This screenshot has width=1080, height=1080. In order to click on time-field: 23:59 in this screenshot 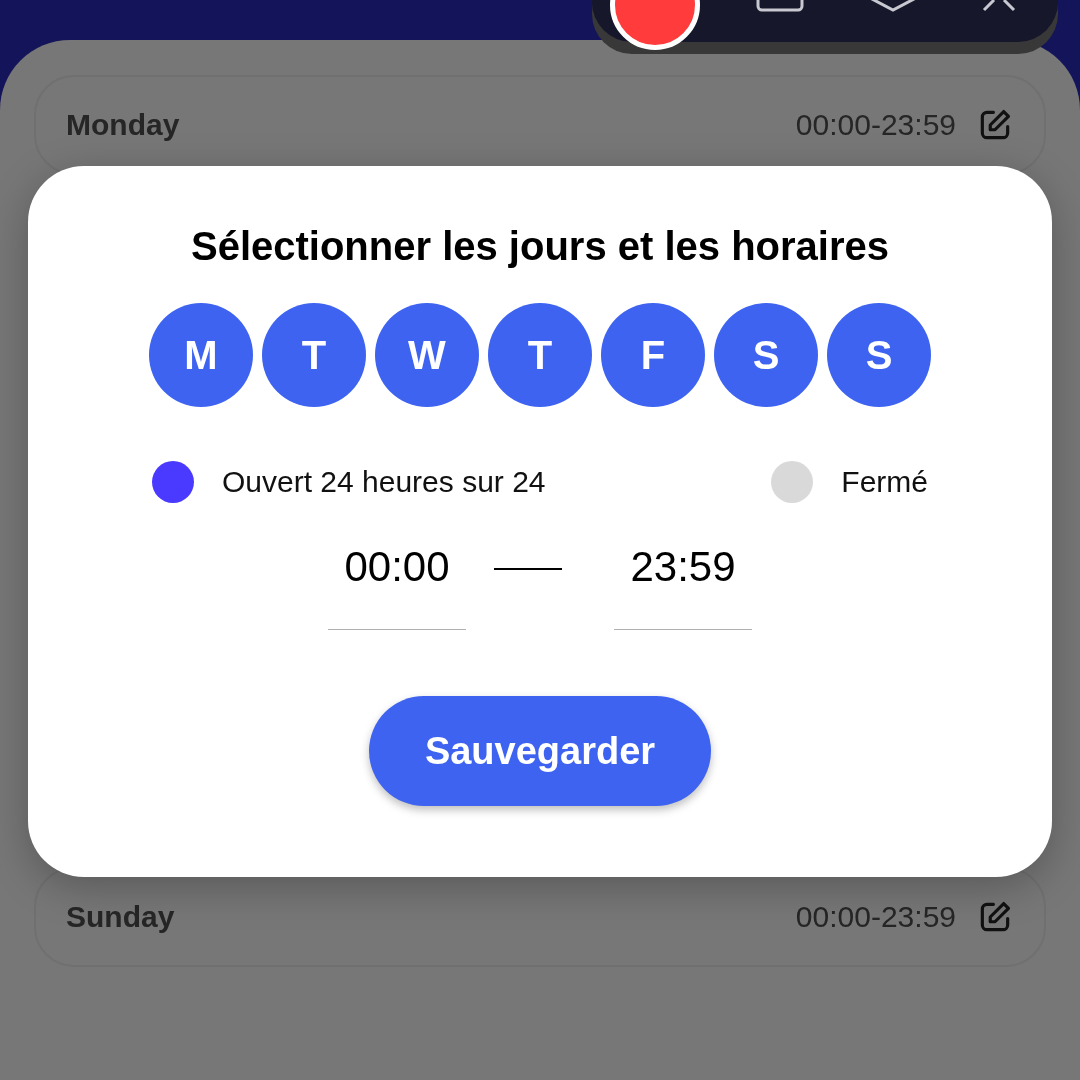, I will do `click(683, 586)`.